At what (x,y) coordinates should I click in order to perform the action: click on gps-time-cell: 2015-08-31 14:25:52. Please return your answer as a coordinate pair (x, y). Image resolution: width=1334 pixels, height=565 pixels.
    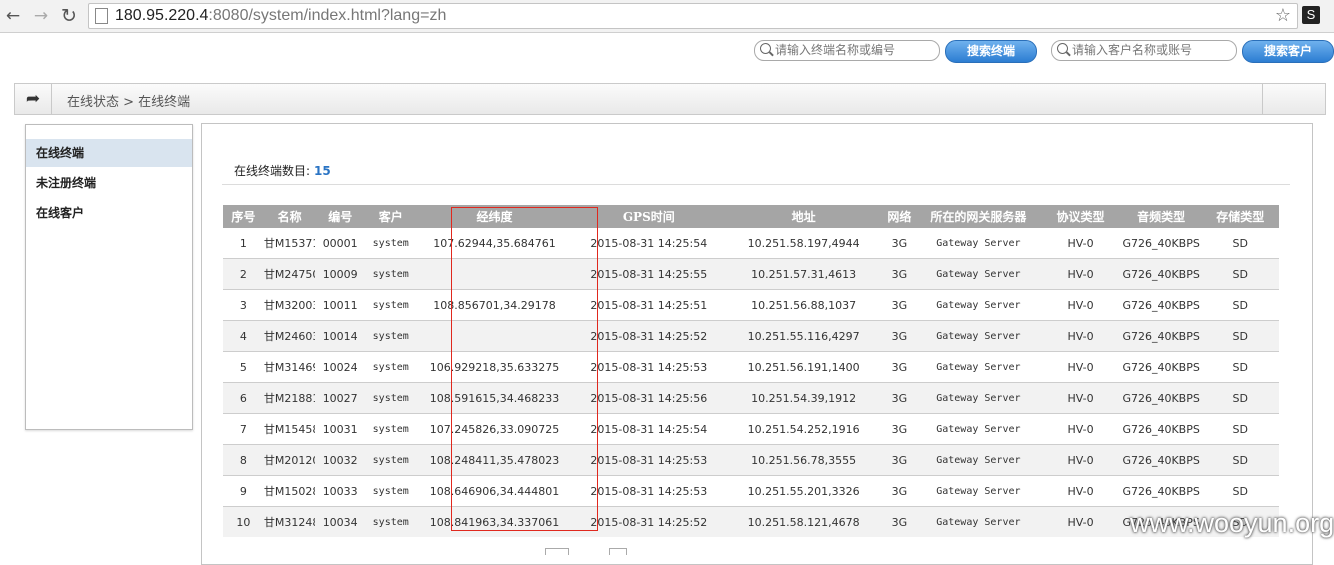
    Looking at the image, I should click on (649, 521).